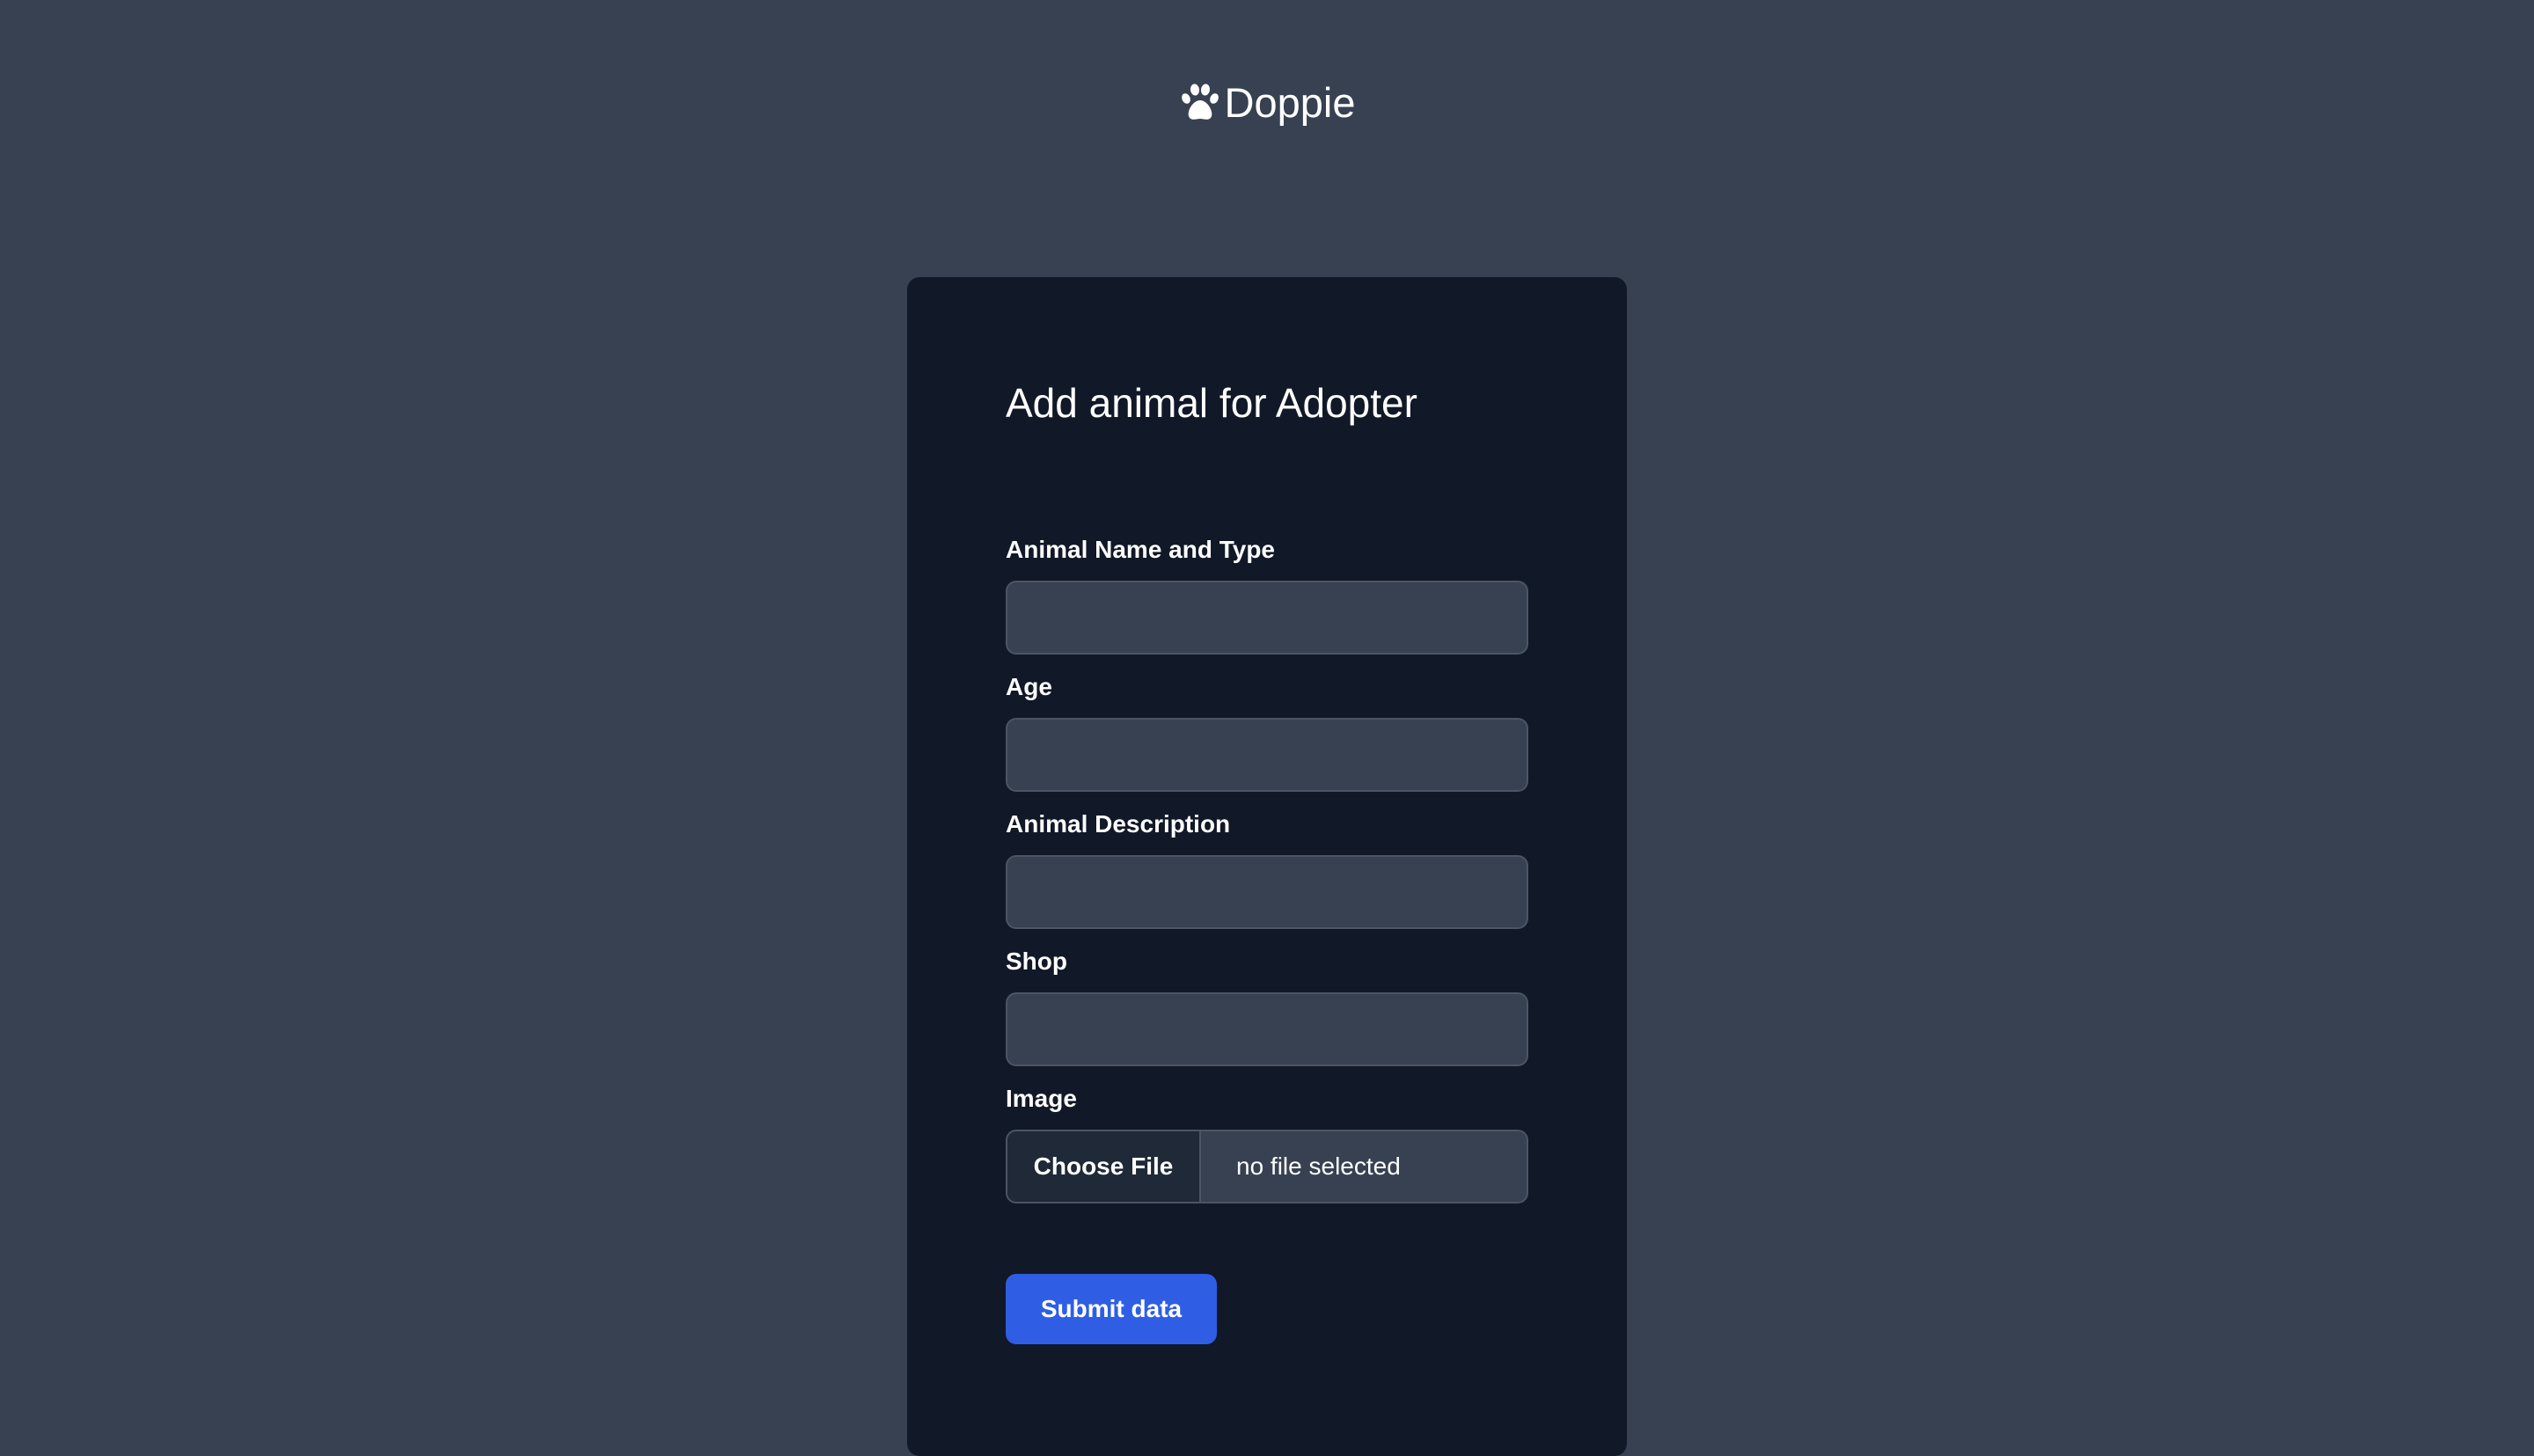  Describe the element at coordinates (1267, 892) in the screenshot. I see `animal-description-input` at that location.